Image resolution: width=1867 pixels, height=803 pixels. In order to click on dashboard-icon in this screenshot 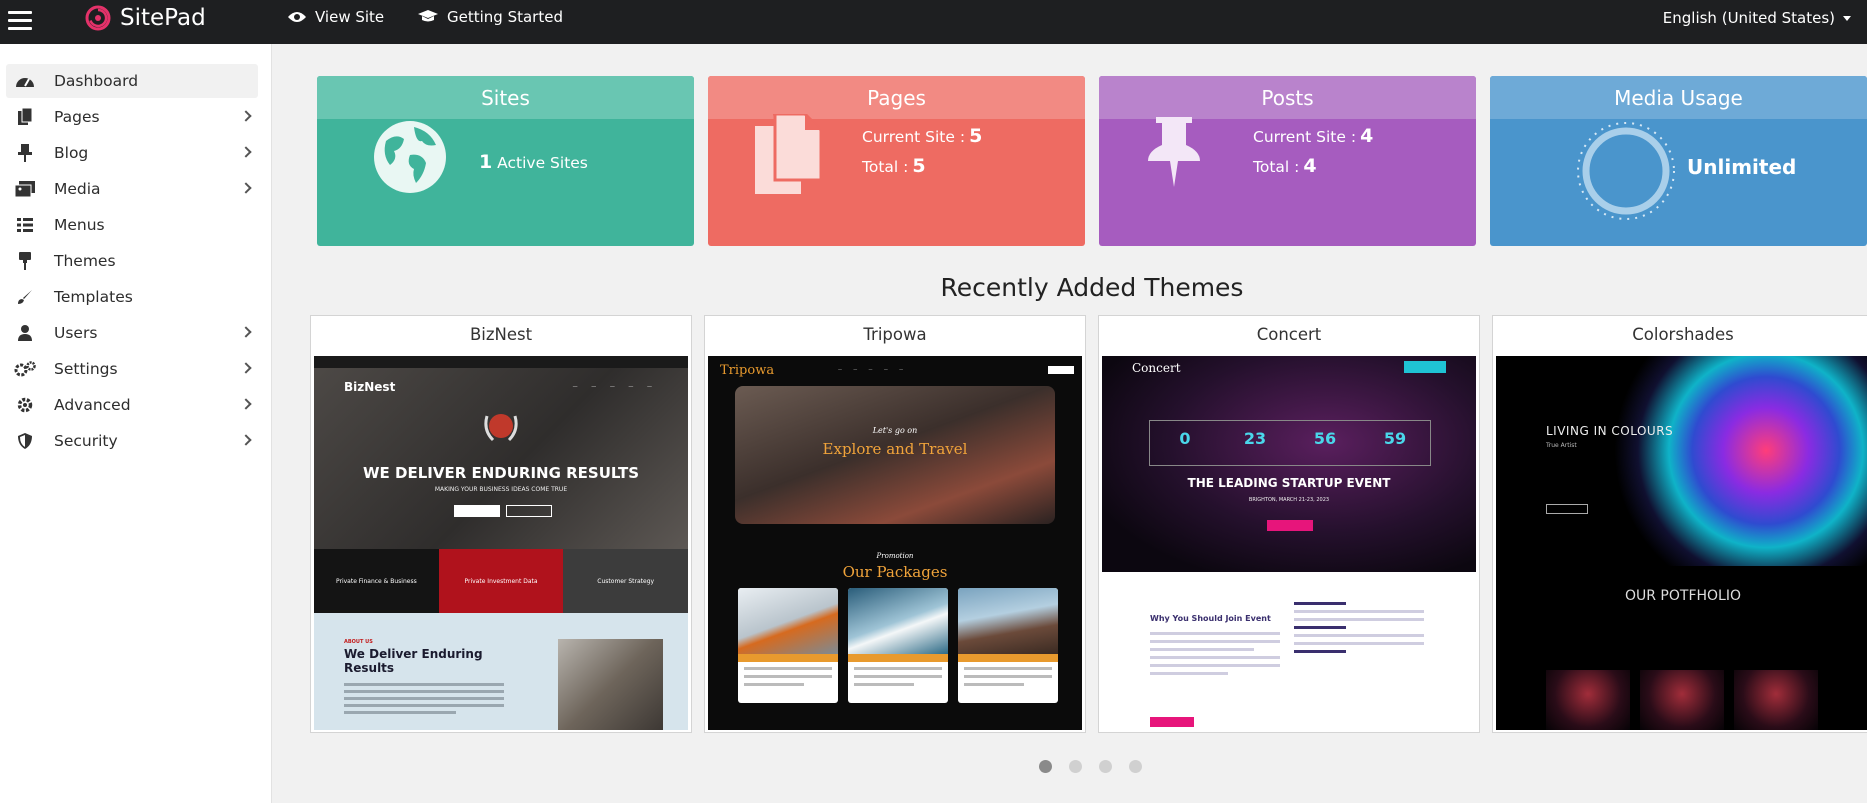, I will do `click(25, 81)`.